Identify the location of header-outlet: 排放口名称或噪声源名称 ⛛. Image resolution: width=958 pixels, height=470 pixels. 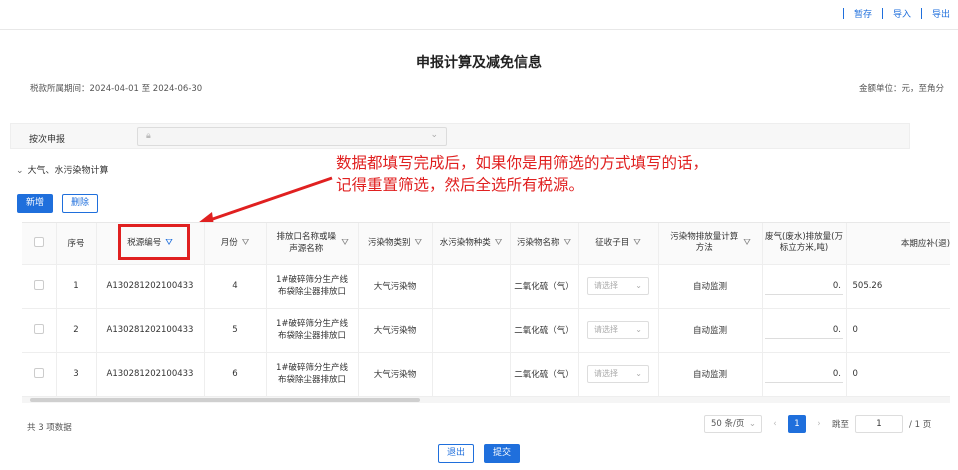
(312, 244).